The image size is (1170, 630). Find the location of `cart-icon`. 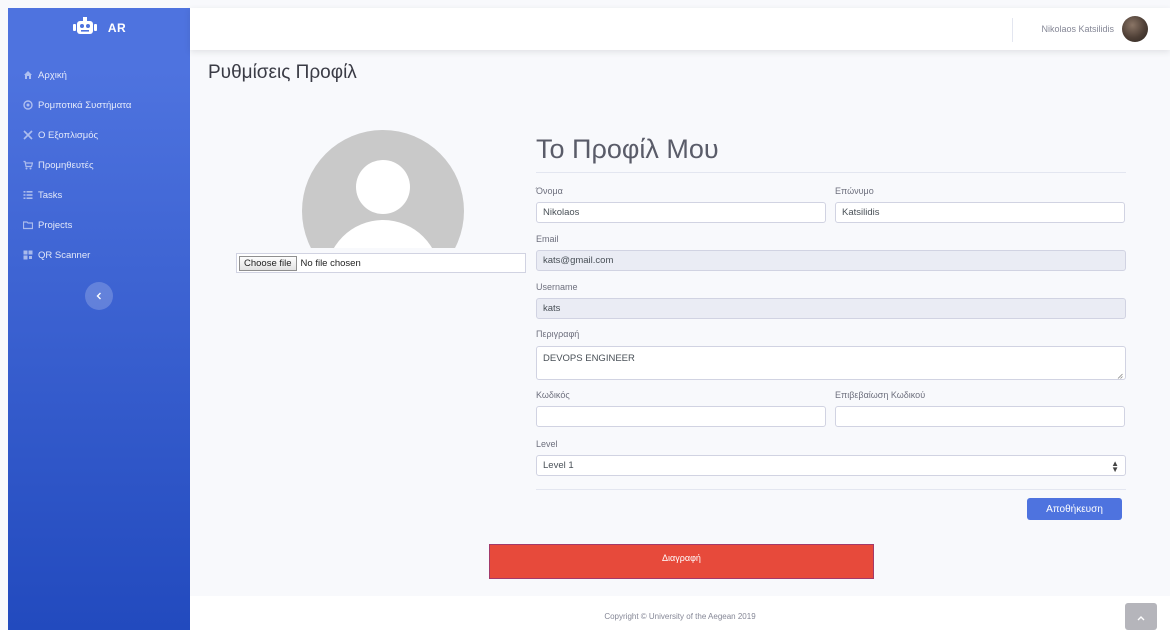

cart-icon is located at coordinates (27, 165).